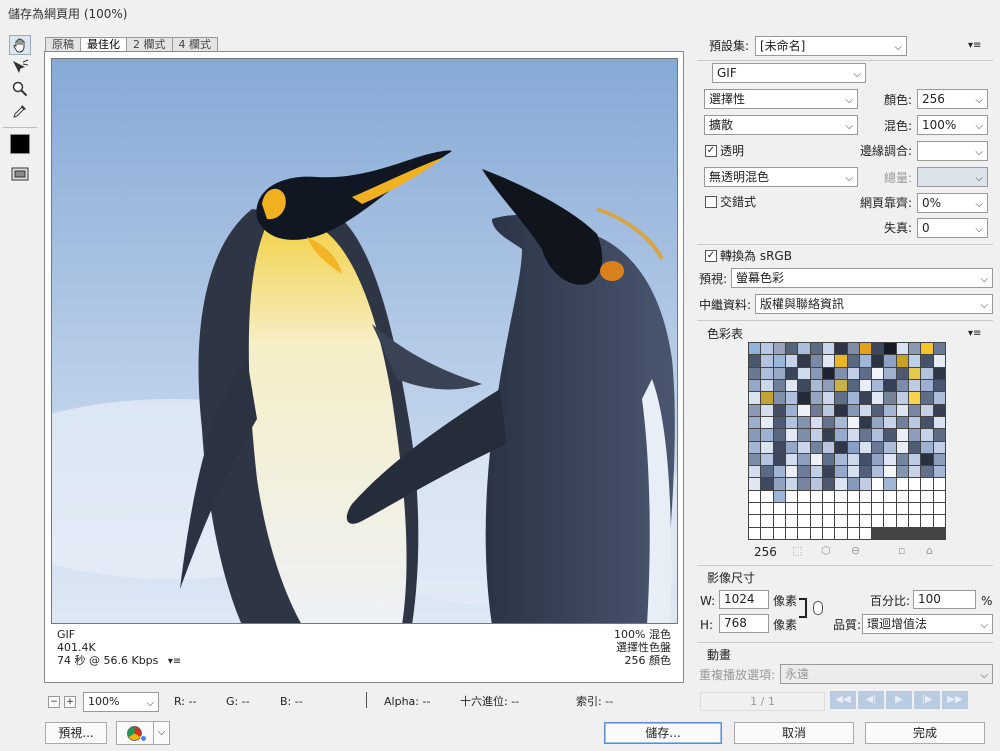 The height and width of the screenshot is (751, 1000). Describe the element at coordinates (974, 334) in the screenshot. I see `color-table-menu-icon: ▾≡` at that location.